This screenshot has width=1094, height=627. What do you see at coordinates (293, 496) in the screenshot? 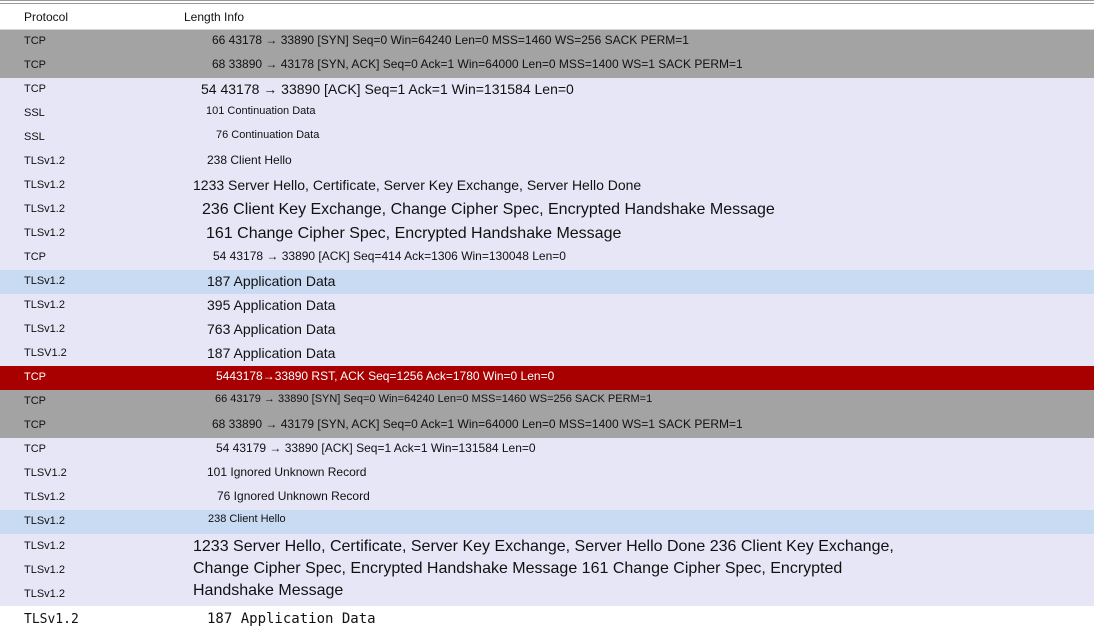
I see `info-cell: 76 Ignored Unknown Record` at bounding box center [293, 496].